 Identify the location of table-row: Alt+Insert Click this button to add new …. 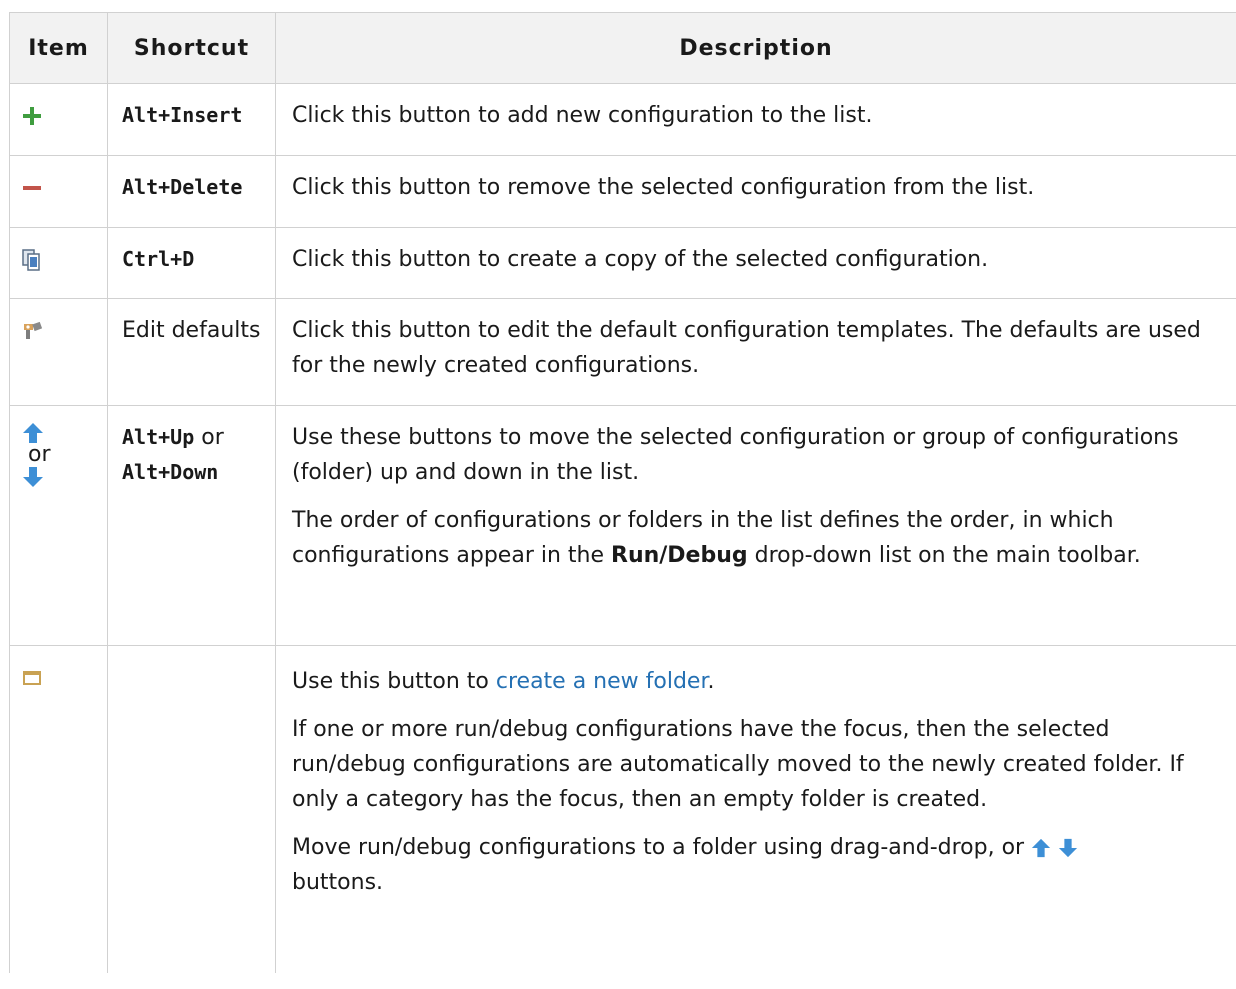
(622, 119).